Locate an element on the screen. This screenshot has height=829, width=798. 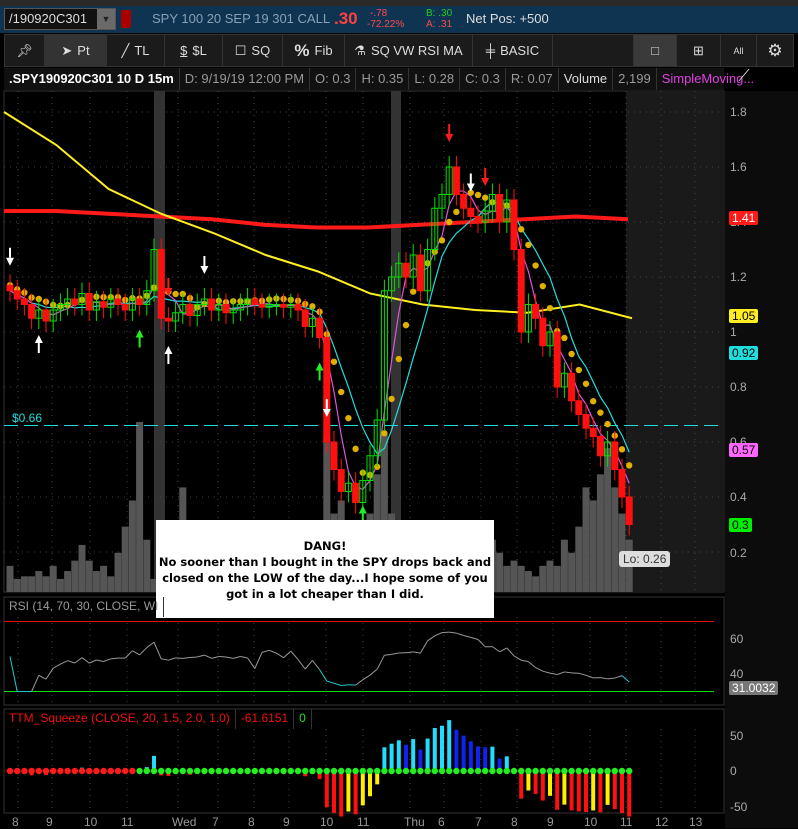
ttm-axis-label: 50 is located at coordinates (736, 736).